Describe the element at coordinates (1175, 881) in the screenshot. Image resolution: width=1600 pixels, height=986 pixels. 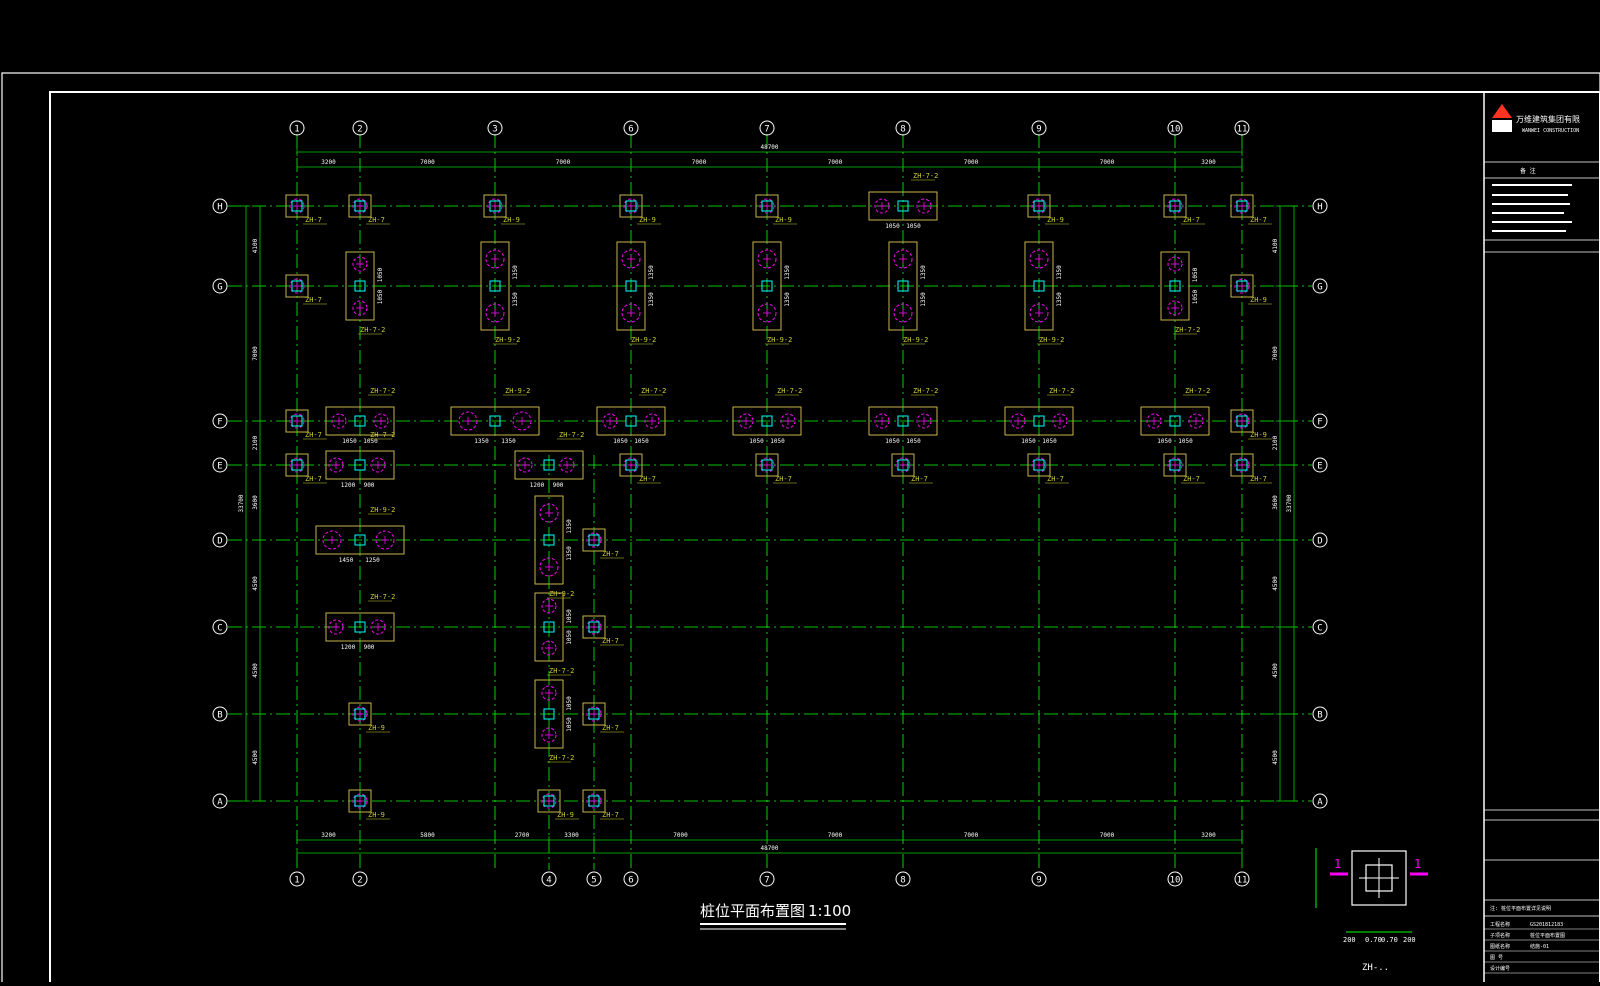
I see `axis-bubble-bottom-10-label: 10` at that location.